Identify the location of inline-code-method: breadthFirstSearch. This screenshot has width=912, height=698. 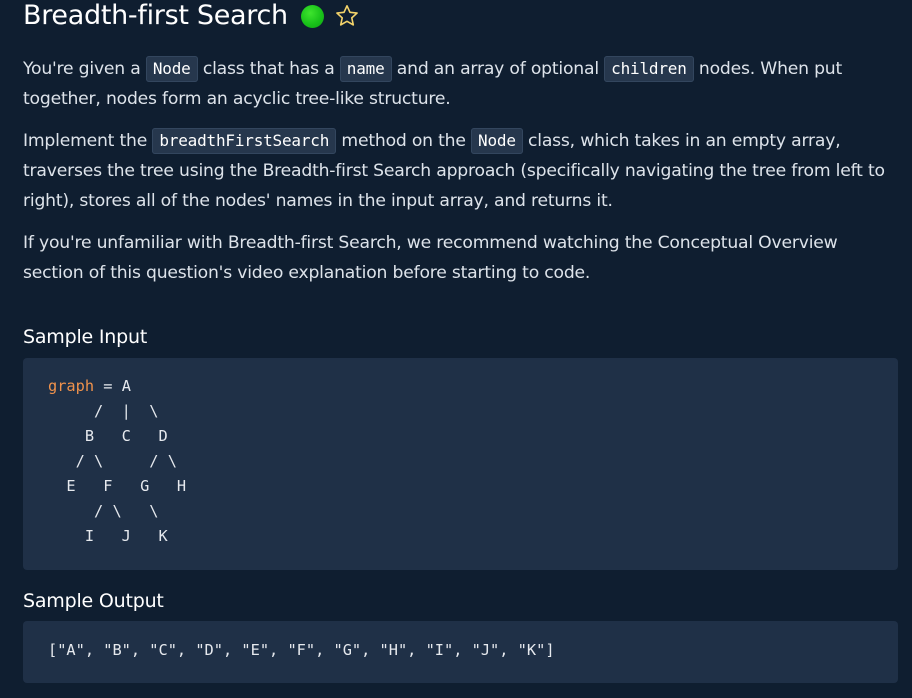
(244, 141).